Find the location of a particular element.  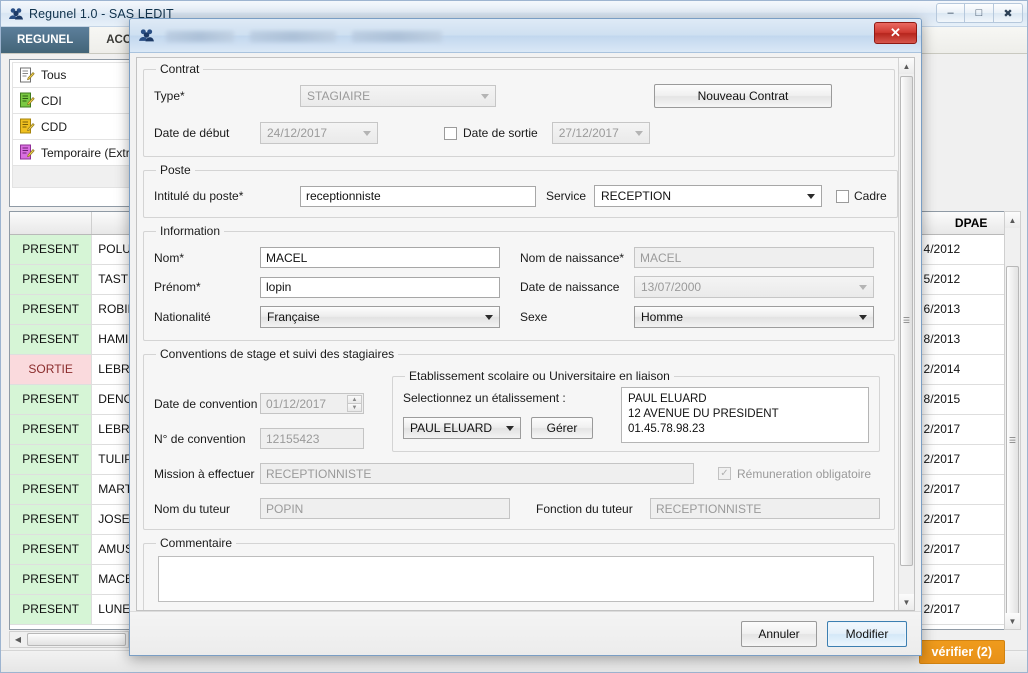

people-icon is located at coordinates (146, 35).